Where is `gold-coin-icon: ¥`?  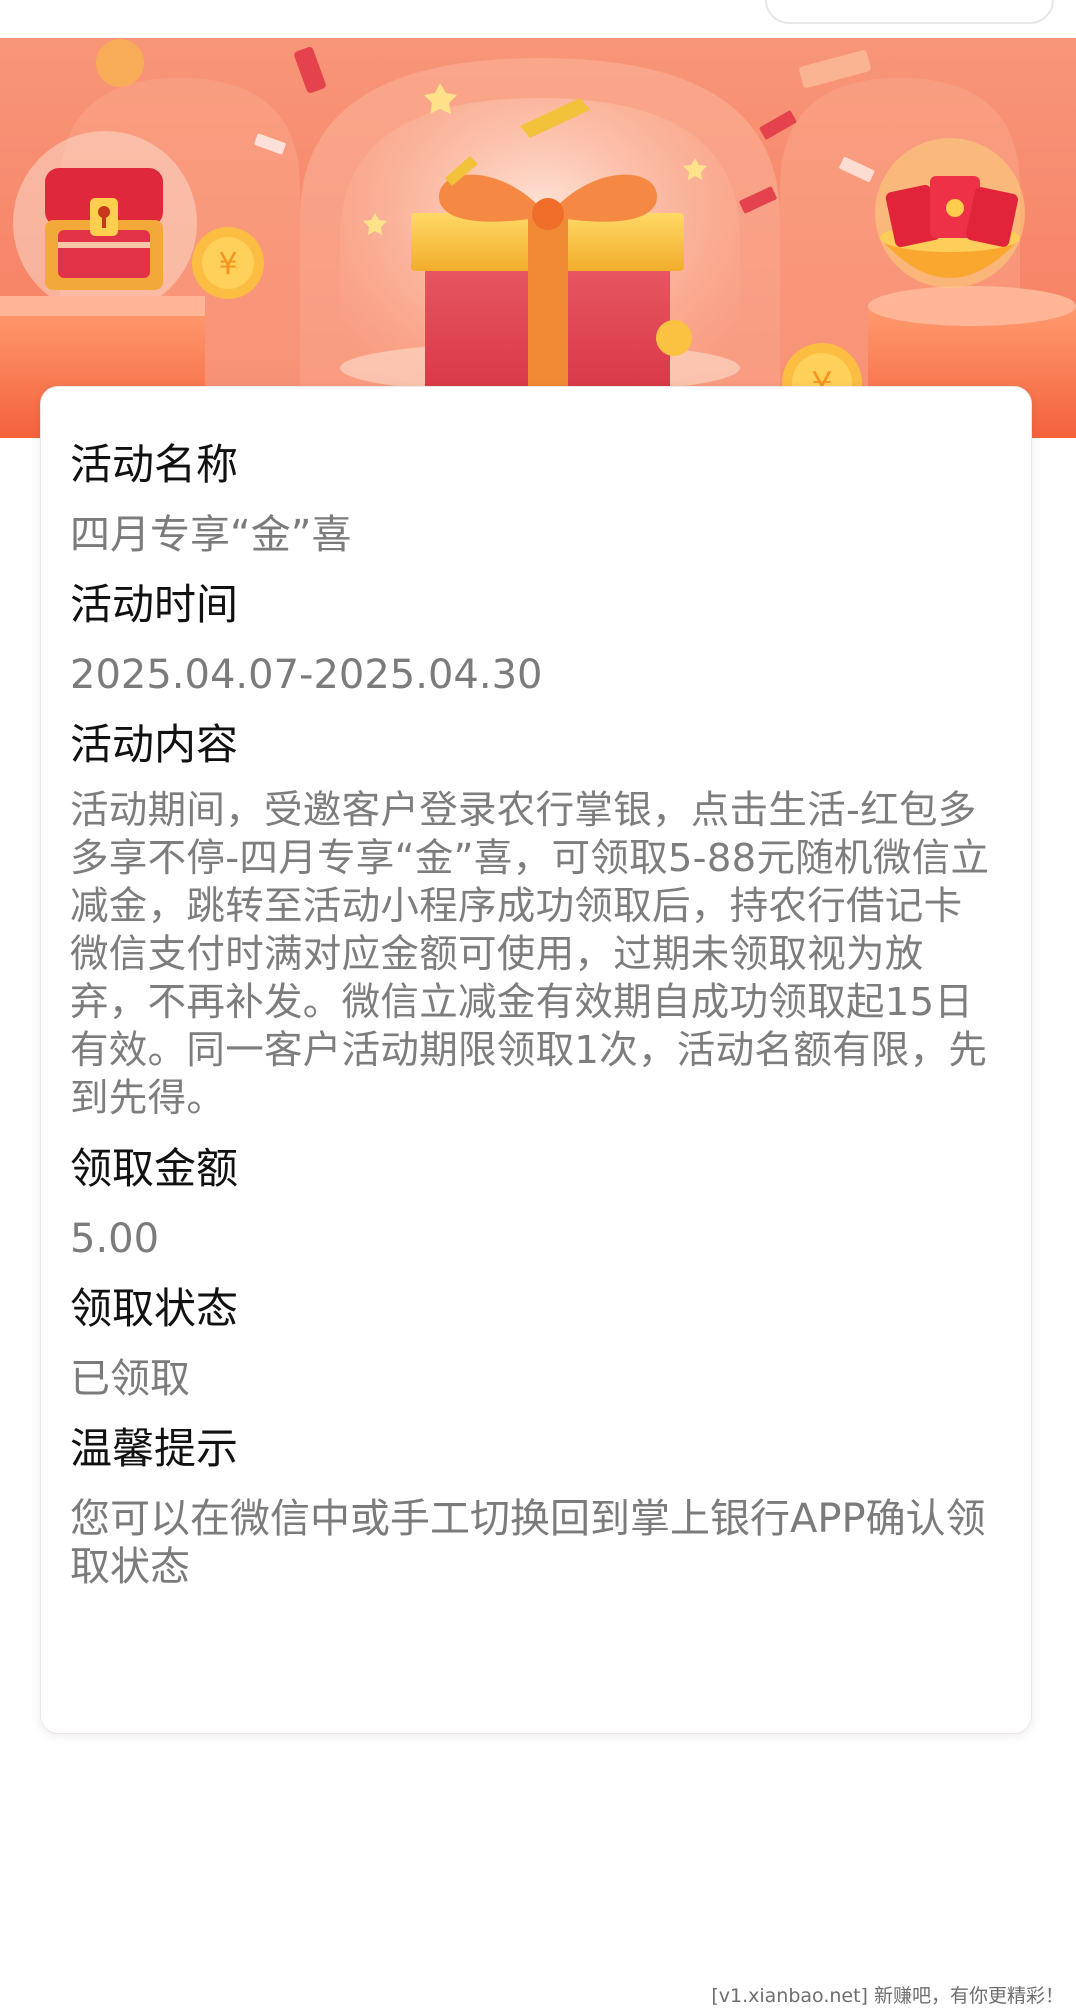
gold-coin-icon: ¥ is located at coordinates (228, 263).